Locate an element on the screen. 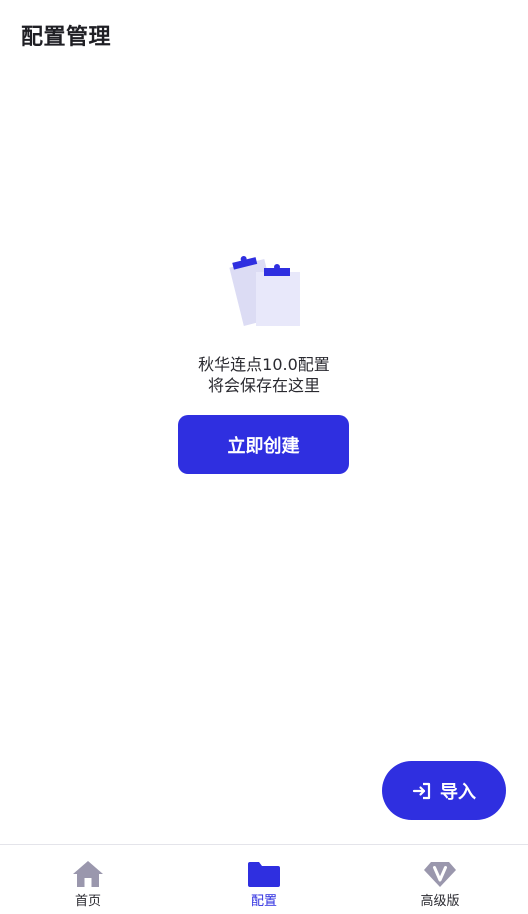  empty-state-message: 秋华连点10.0配置 将会保存在这里 is located at coordinates (264, 375).